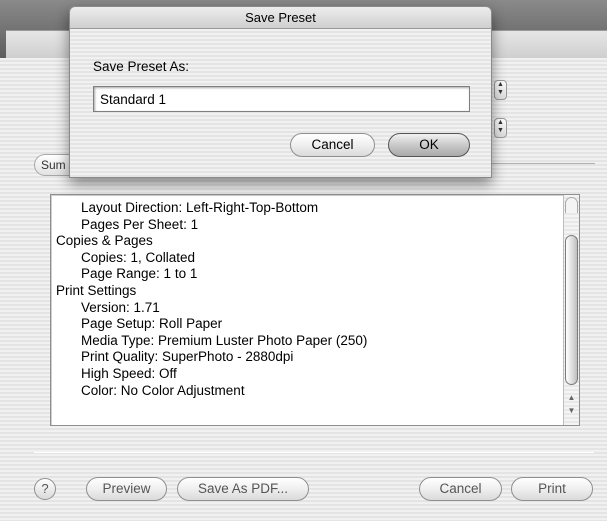 This screenshot has height=521, width=607. What do you see at coordinates (139, 274) in the screenshot?
I see `summary-line: Page Range: 1 to 1` at bounding box center [139, 274].